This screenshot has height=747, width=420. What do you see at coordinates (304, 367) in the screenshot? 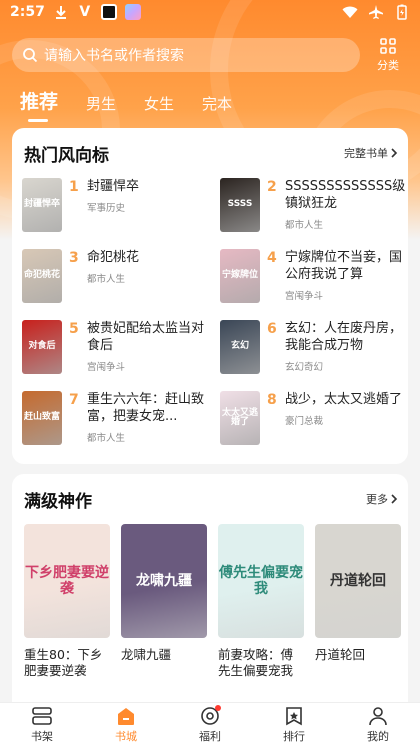
I see `book-genre: 玄幻奇幻` at bounding box center [304, 367].